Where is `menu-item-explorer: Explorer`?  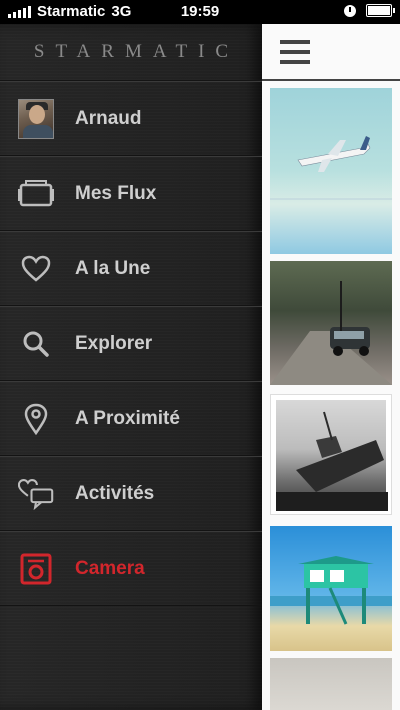
menu-item-explorer: Explorer is located at coordinates (131, 343).